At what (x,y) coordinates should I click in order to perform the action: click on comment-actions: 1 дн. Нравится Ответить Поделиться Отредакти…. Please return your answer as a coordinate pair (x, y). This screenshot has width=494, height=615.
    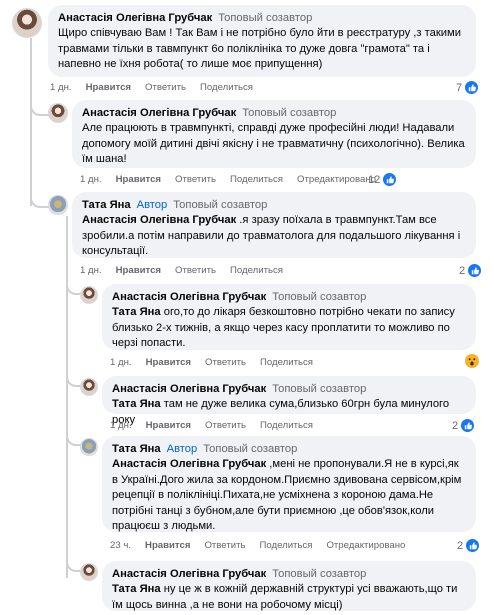
    Looking at the image, I should click on (235, 179).